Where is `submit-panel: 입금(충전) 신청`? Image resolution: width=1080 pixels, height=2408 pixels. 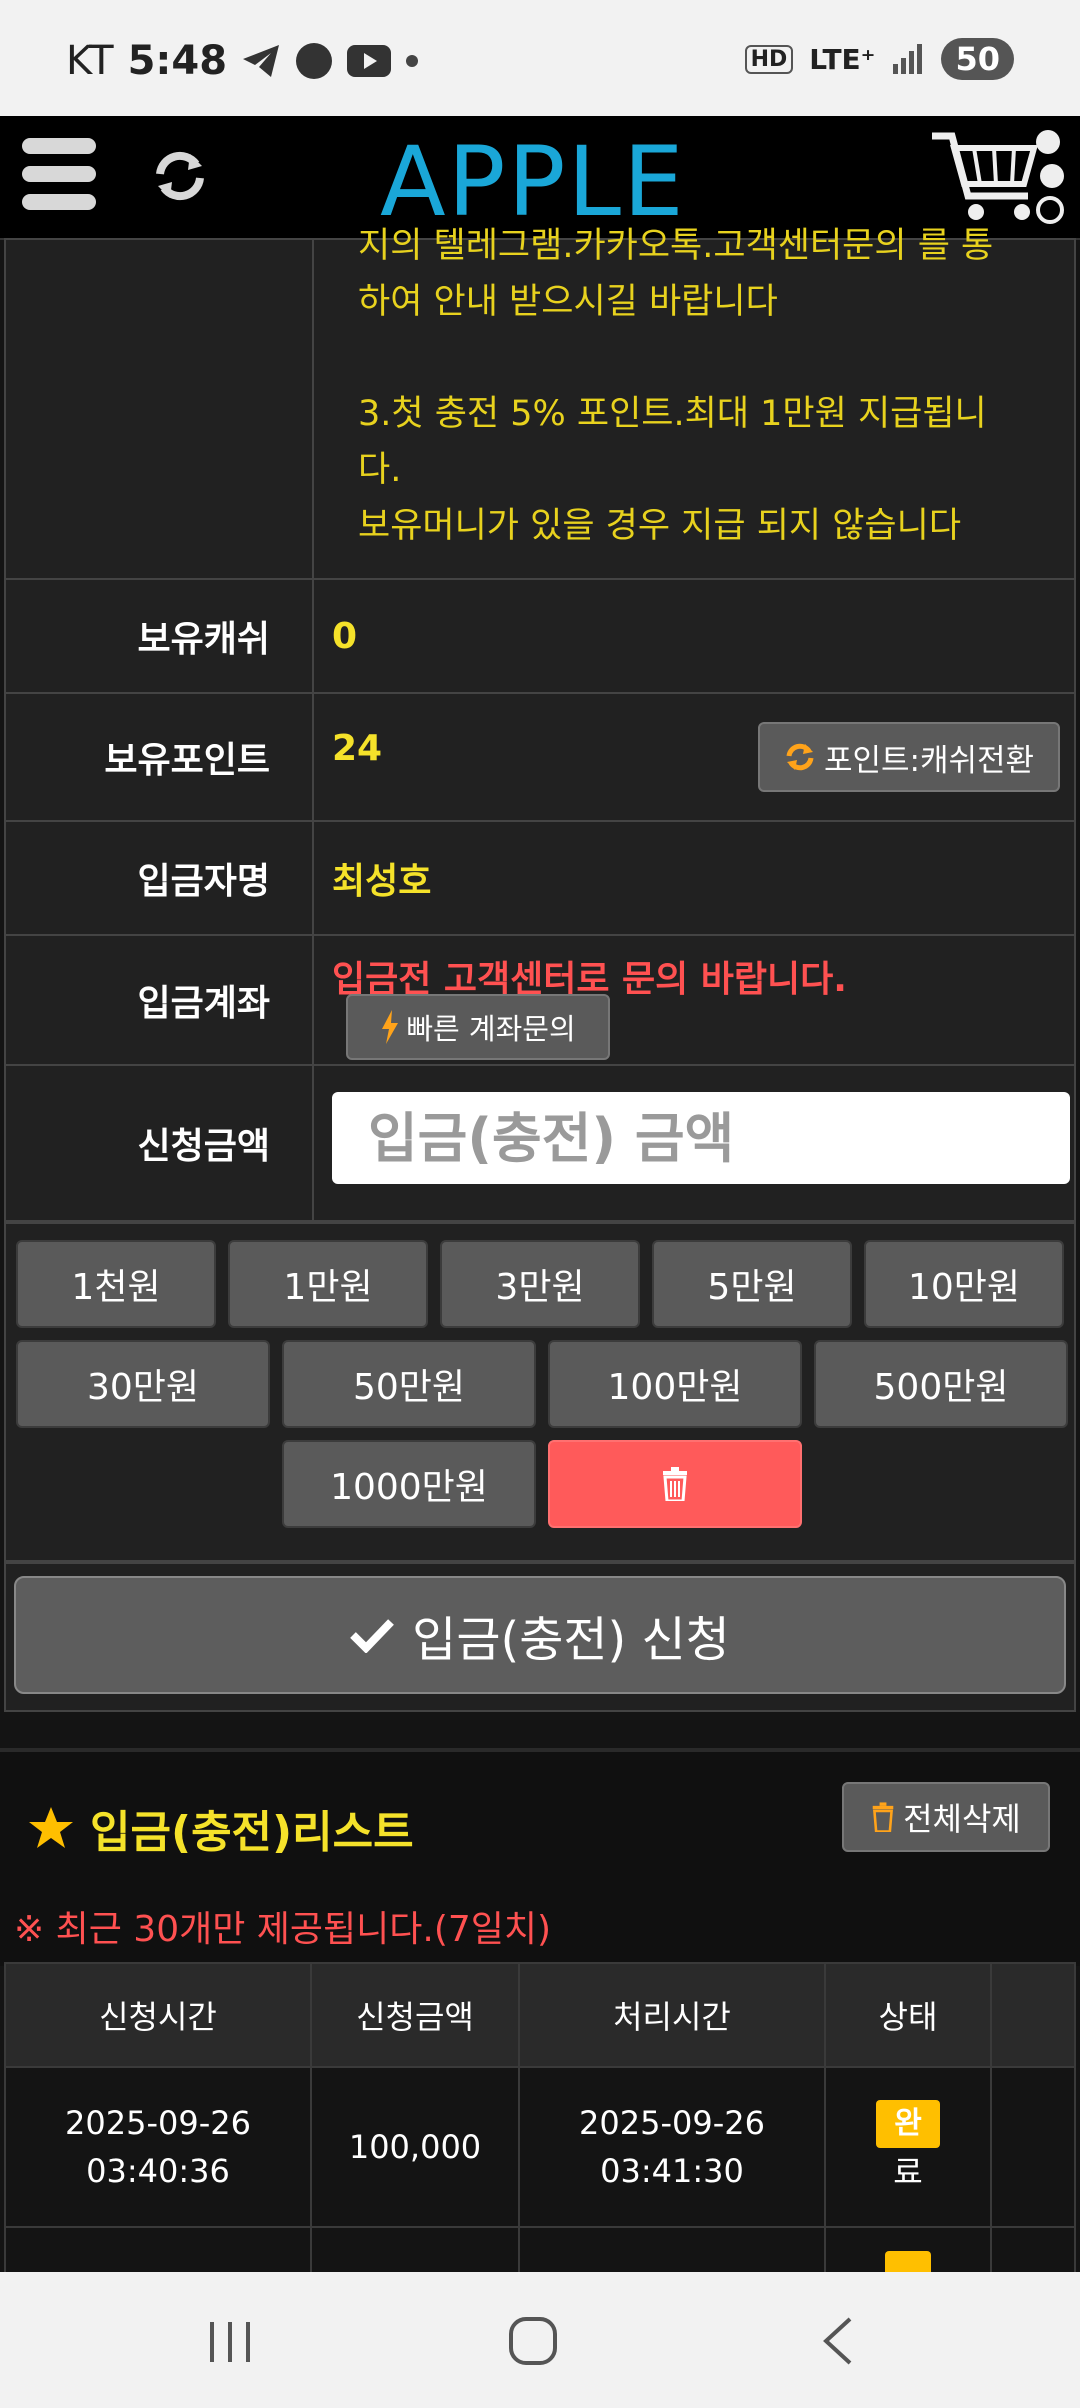
submit-panel: 입금(충전) 신청 is located at coordinates (540, 1637).